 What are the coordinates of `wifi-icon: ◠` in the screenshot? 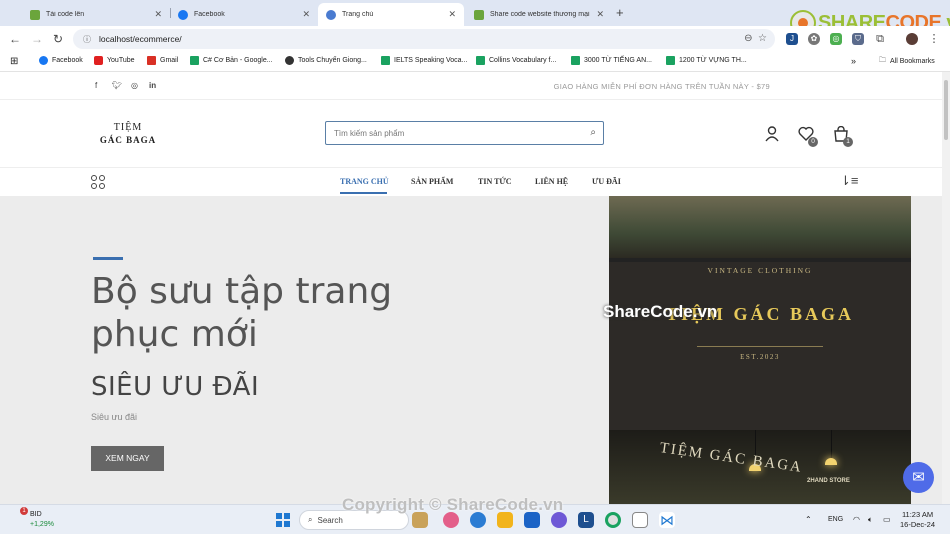 It's located at (856, 519).